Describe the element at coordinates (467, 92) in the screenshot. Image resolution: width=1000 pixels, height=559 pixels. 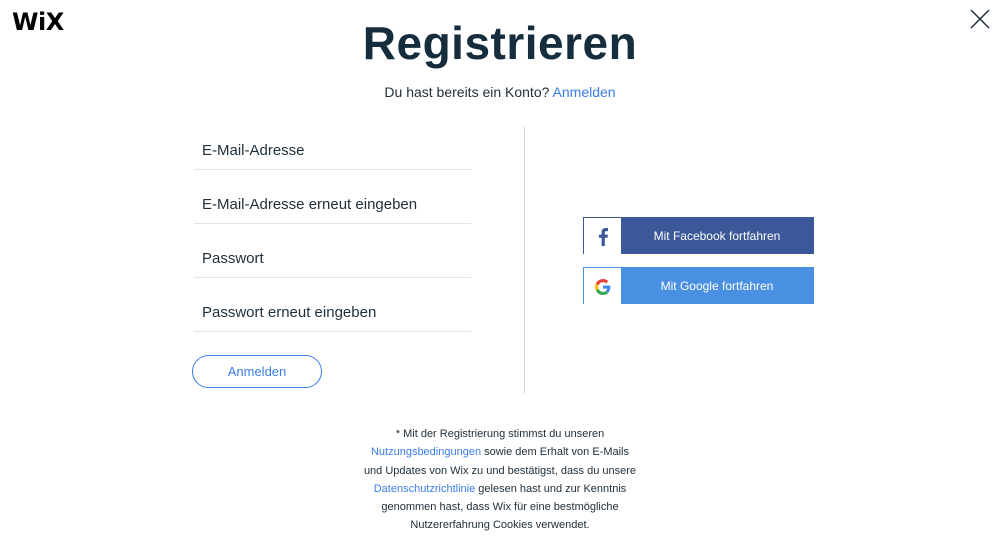
I see `login-prompt-text: Du hast bereits ein Konto?` at that location.